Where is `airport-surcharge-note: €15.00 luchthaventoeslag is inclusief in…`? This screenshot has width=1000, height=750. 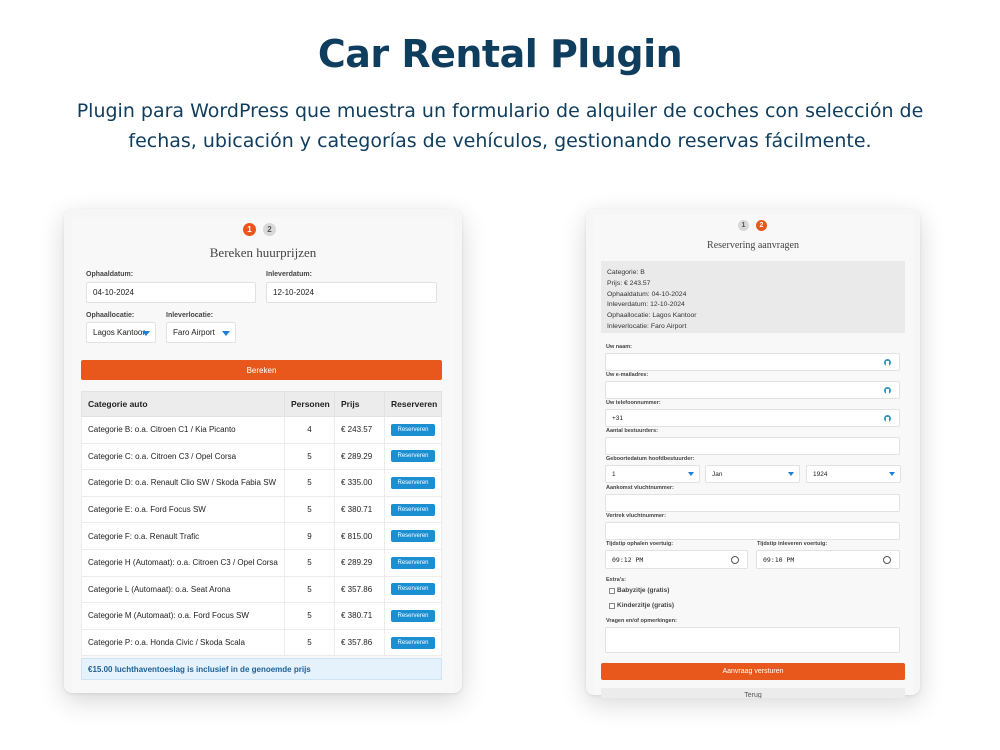 airport-surcharge-note: €15.00 luchthaventoeslag is inclusief in… is located at coordinates (261, 669).